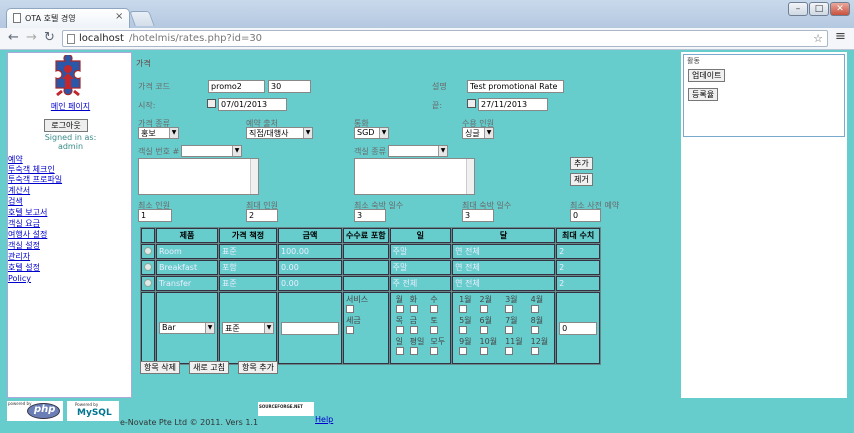  I want to click on room-number-select: ▼, so click(211, 151).